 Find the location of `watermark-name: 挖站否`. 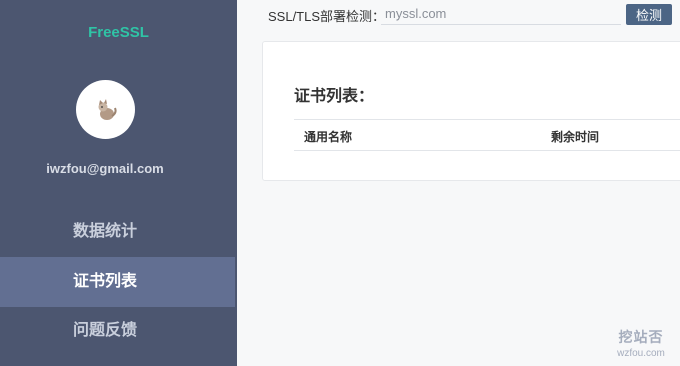

watermark-name: 挖站否 is located at coordinates (641, 337).